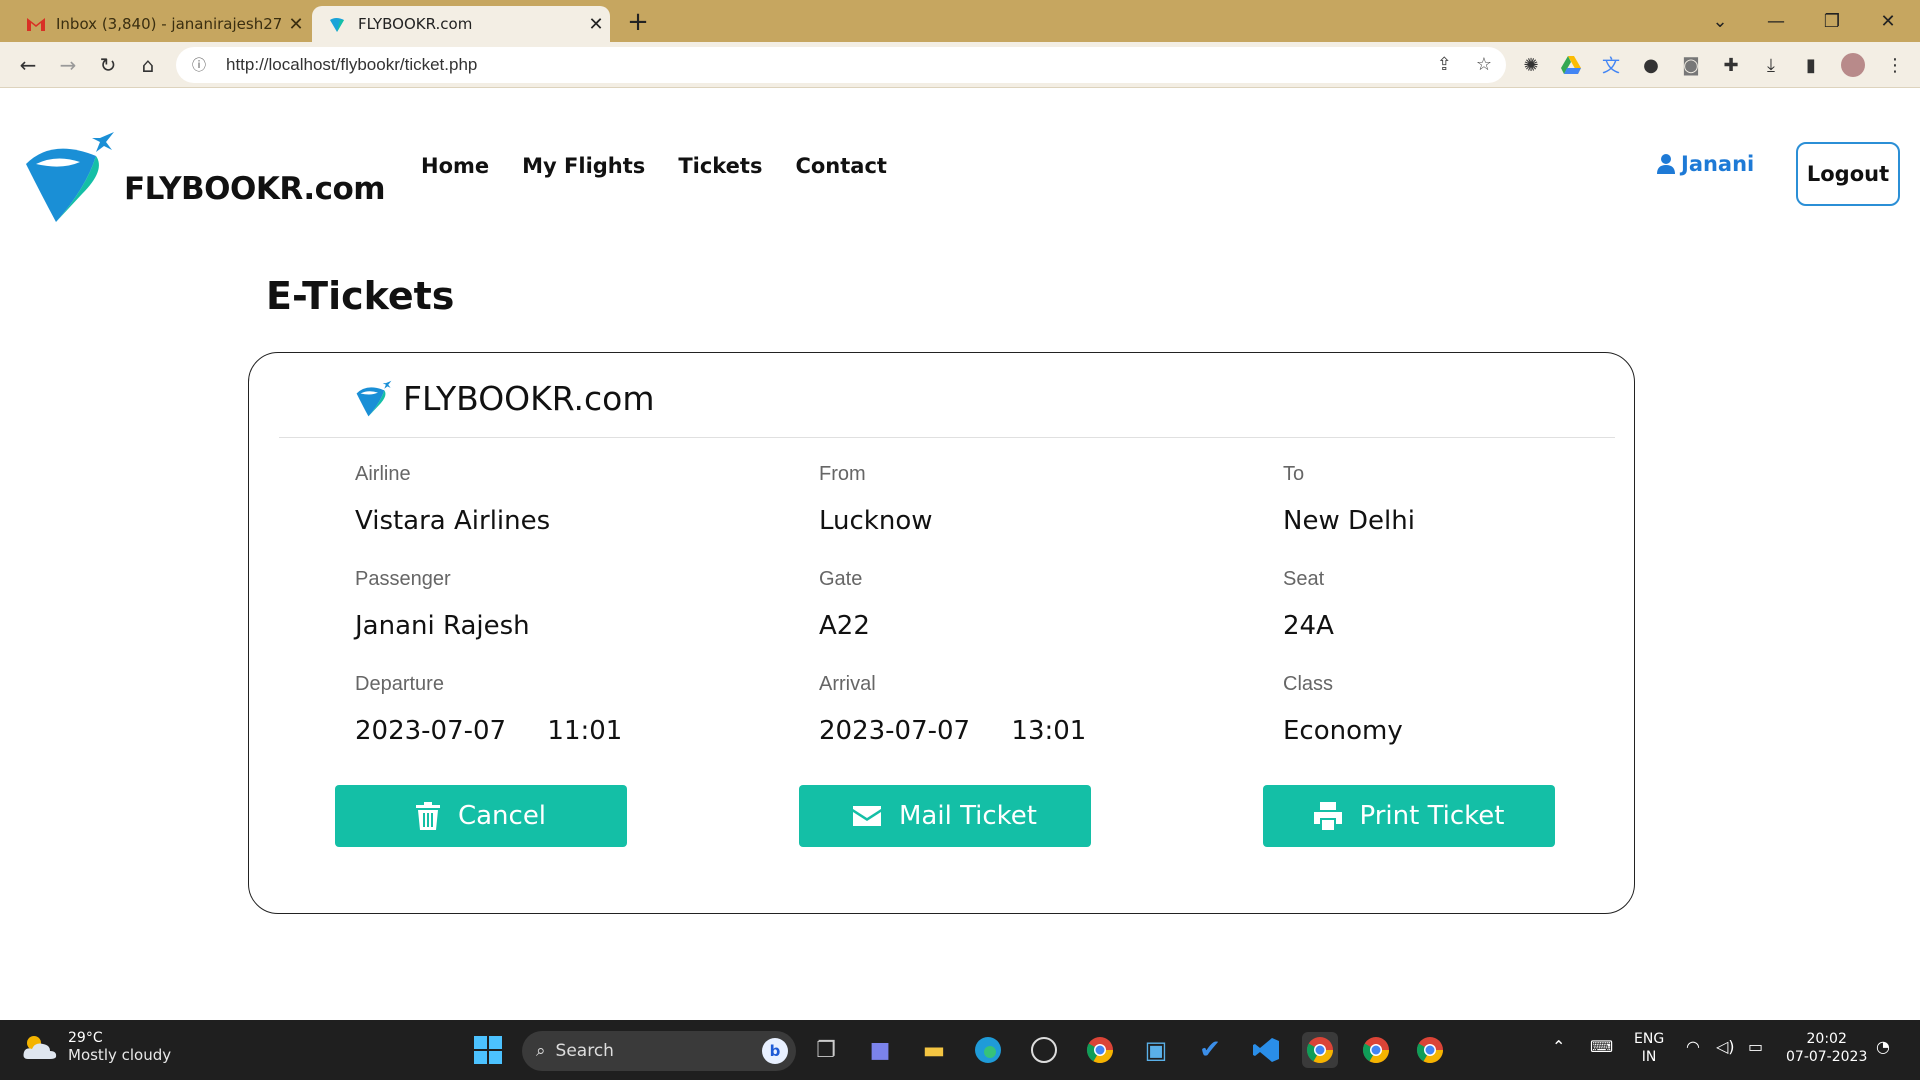  I want to click on search-placeholder: Search, so click(584, 1051).